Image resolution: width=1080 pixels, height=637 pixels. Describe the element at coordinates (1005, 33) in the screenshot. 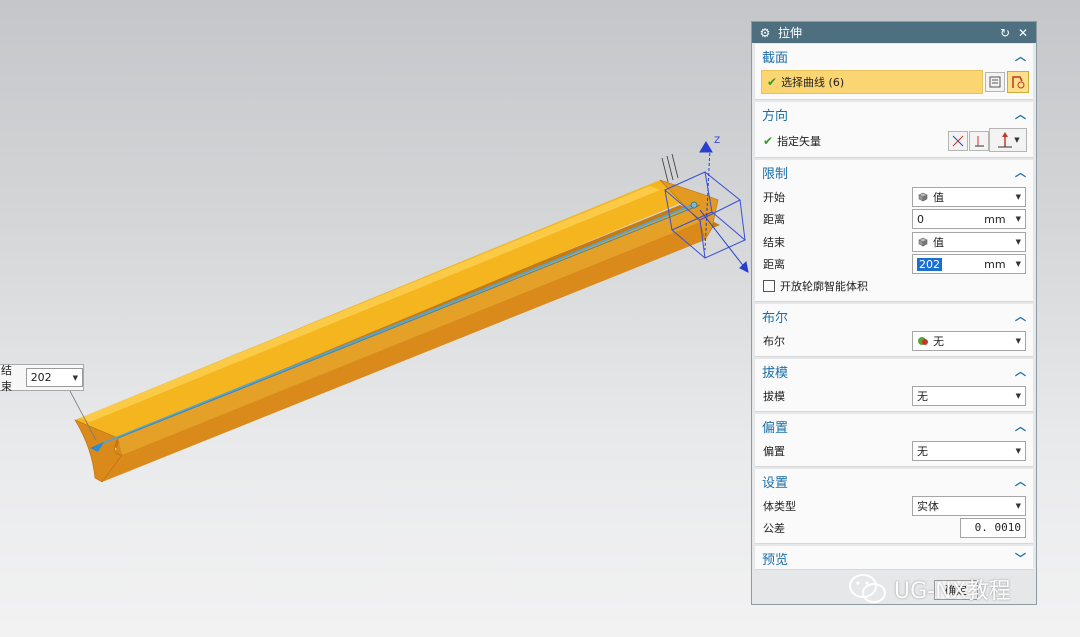

I see `reset-icon: ↻` at that location.